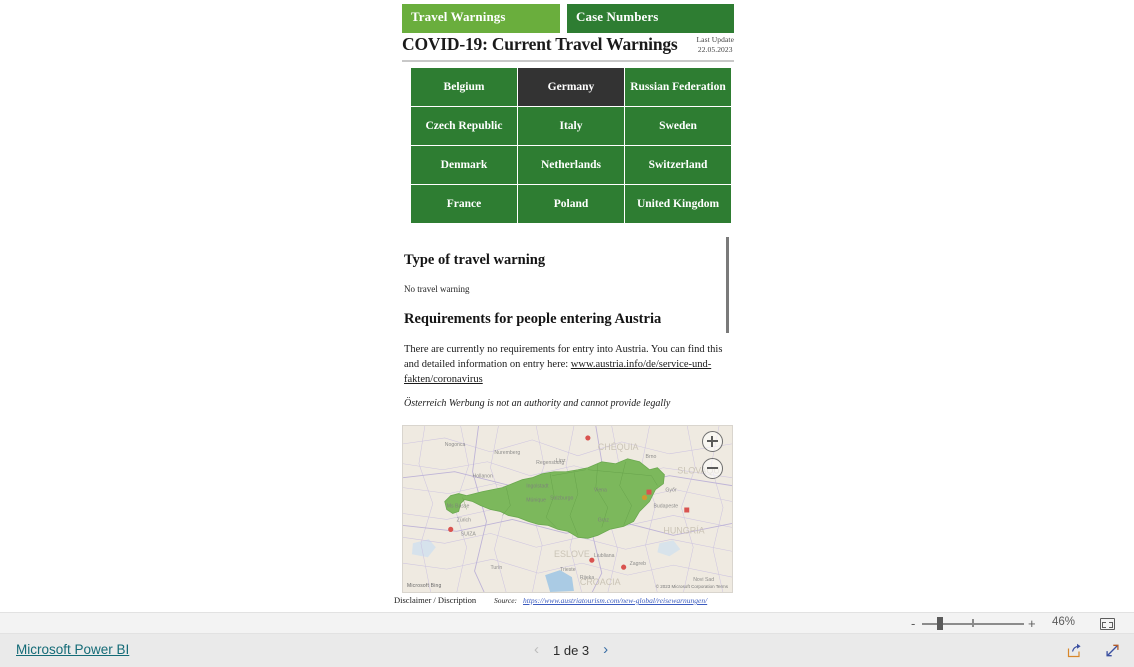  Describe the element at coordinates (712, 468) in the screenshot. I see `map-zoom-out-icon` at that location.